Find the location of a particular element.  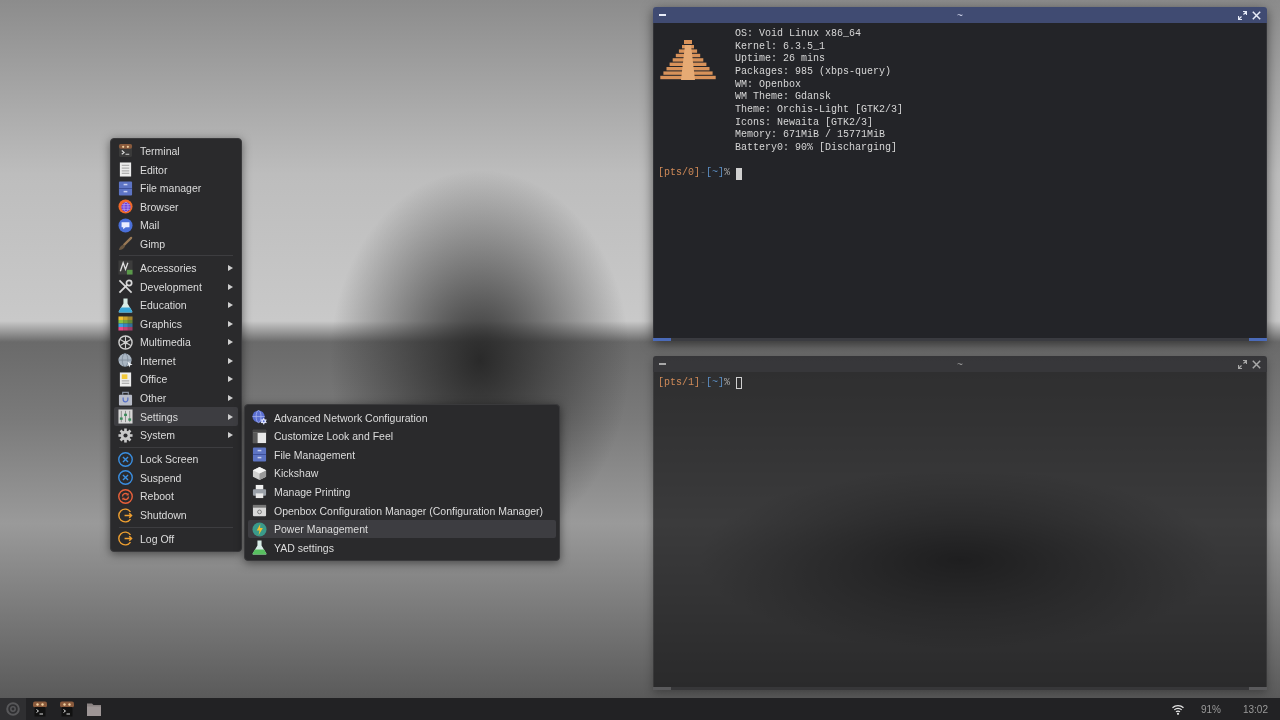

menu-item: Customize Look and Feel is located at coordinates (402, 436).